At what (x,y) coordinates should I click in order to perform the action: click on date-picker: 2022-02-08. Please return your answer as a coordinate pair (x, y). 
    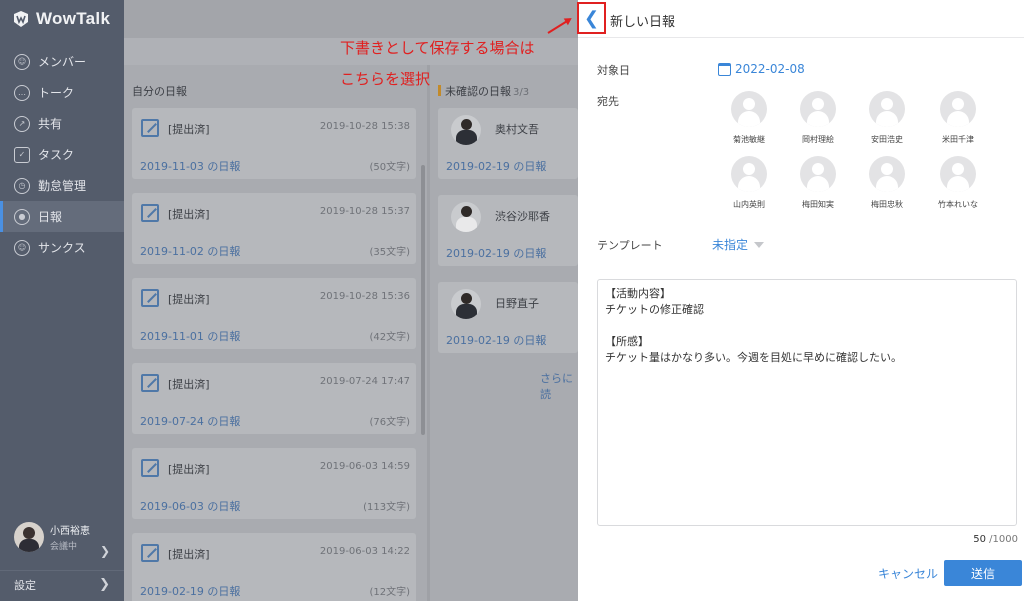
    Looking at the image, I should click on (761, 69).